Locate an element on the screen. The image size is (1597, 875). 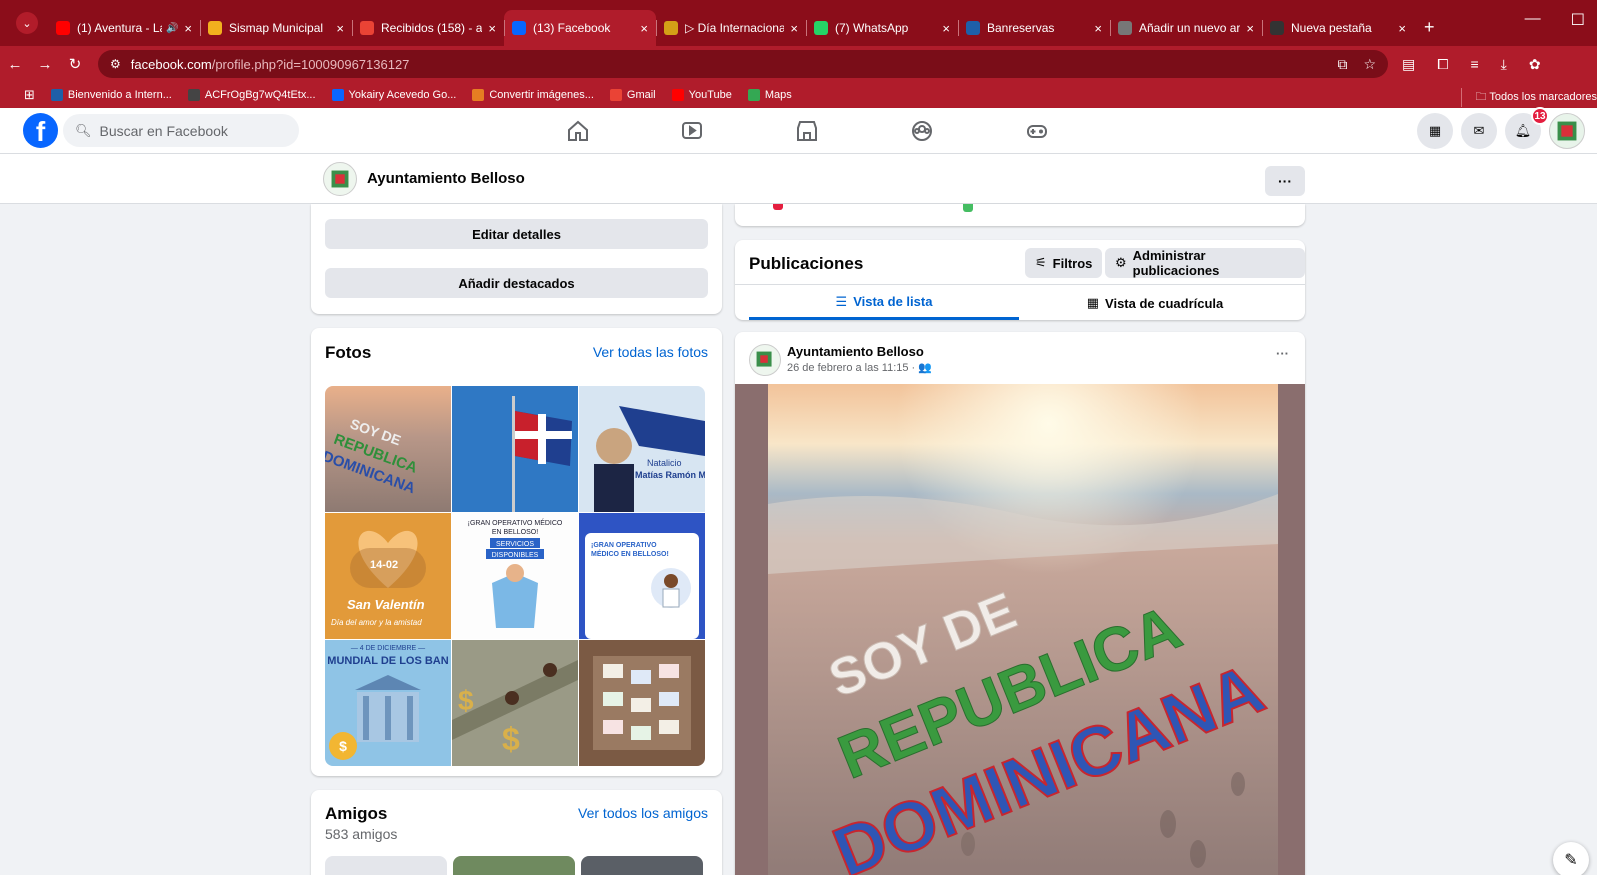
browser-tab: Sismap Municipal × is located at coordinates (276, 28).